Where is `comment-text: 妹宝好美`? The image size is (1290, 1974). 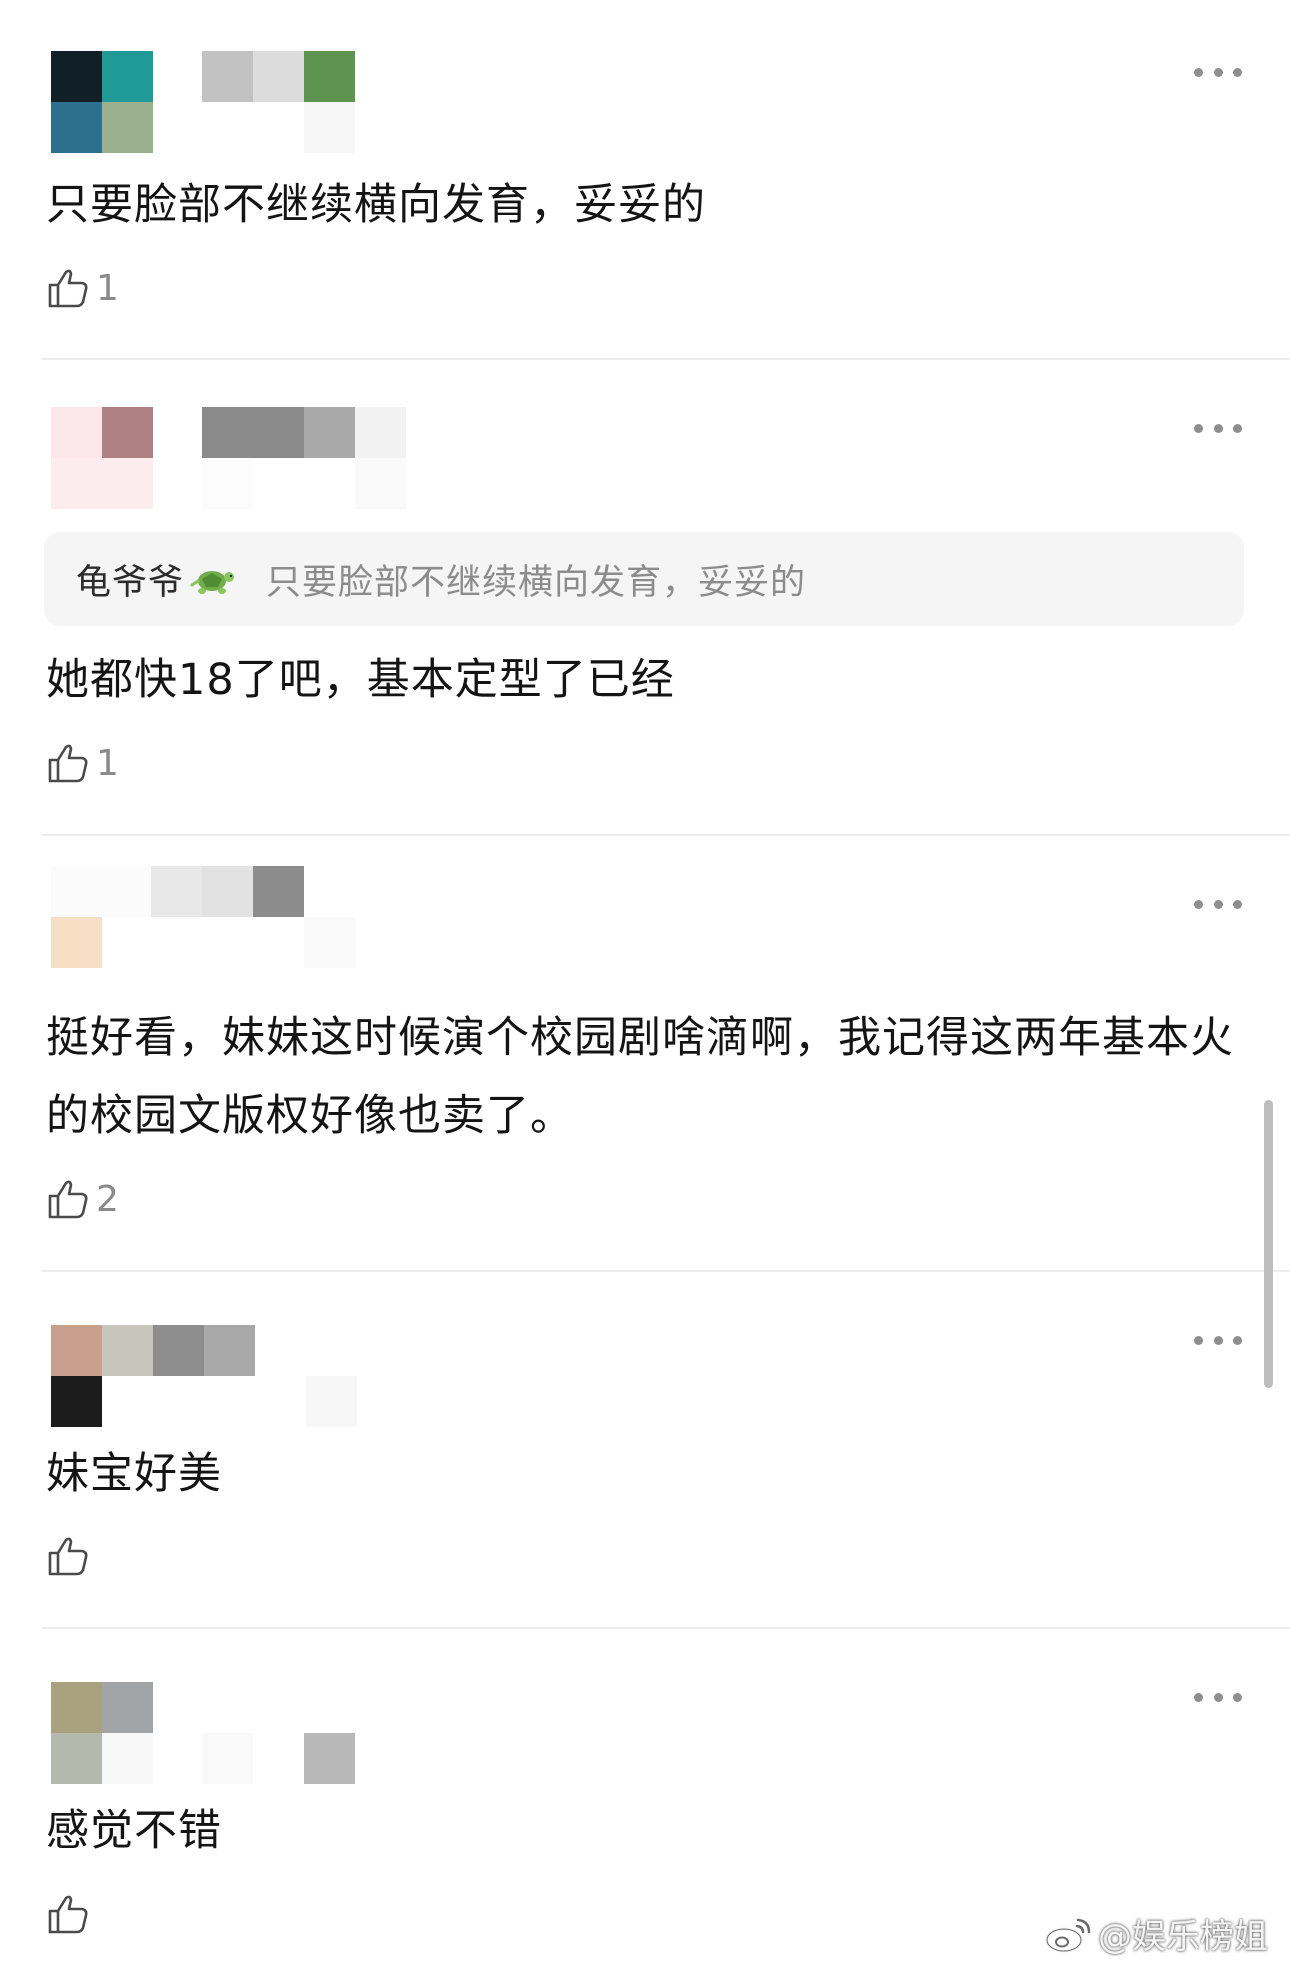 comment-text: 妹宝好美 is located at coordinates (134, 1474).